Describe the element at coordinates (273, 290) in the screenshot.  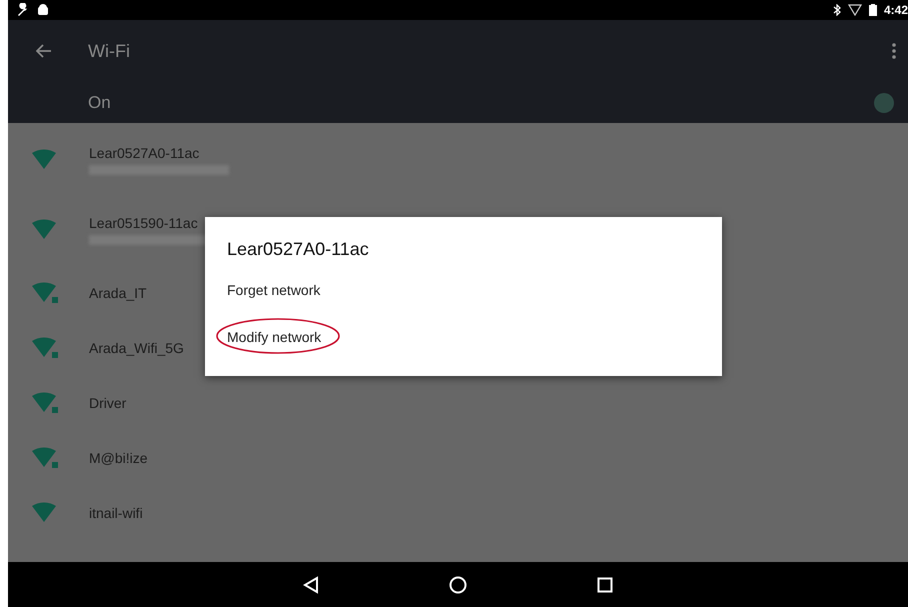
I see `dialog-option: Forget network` at that location.